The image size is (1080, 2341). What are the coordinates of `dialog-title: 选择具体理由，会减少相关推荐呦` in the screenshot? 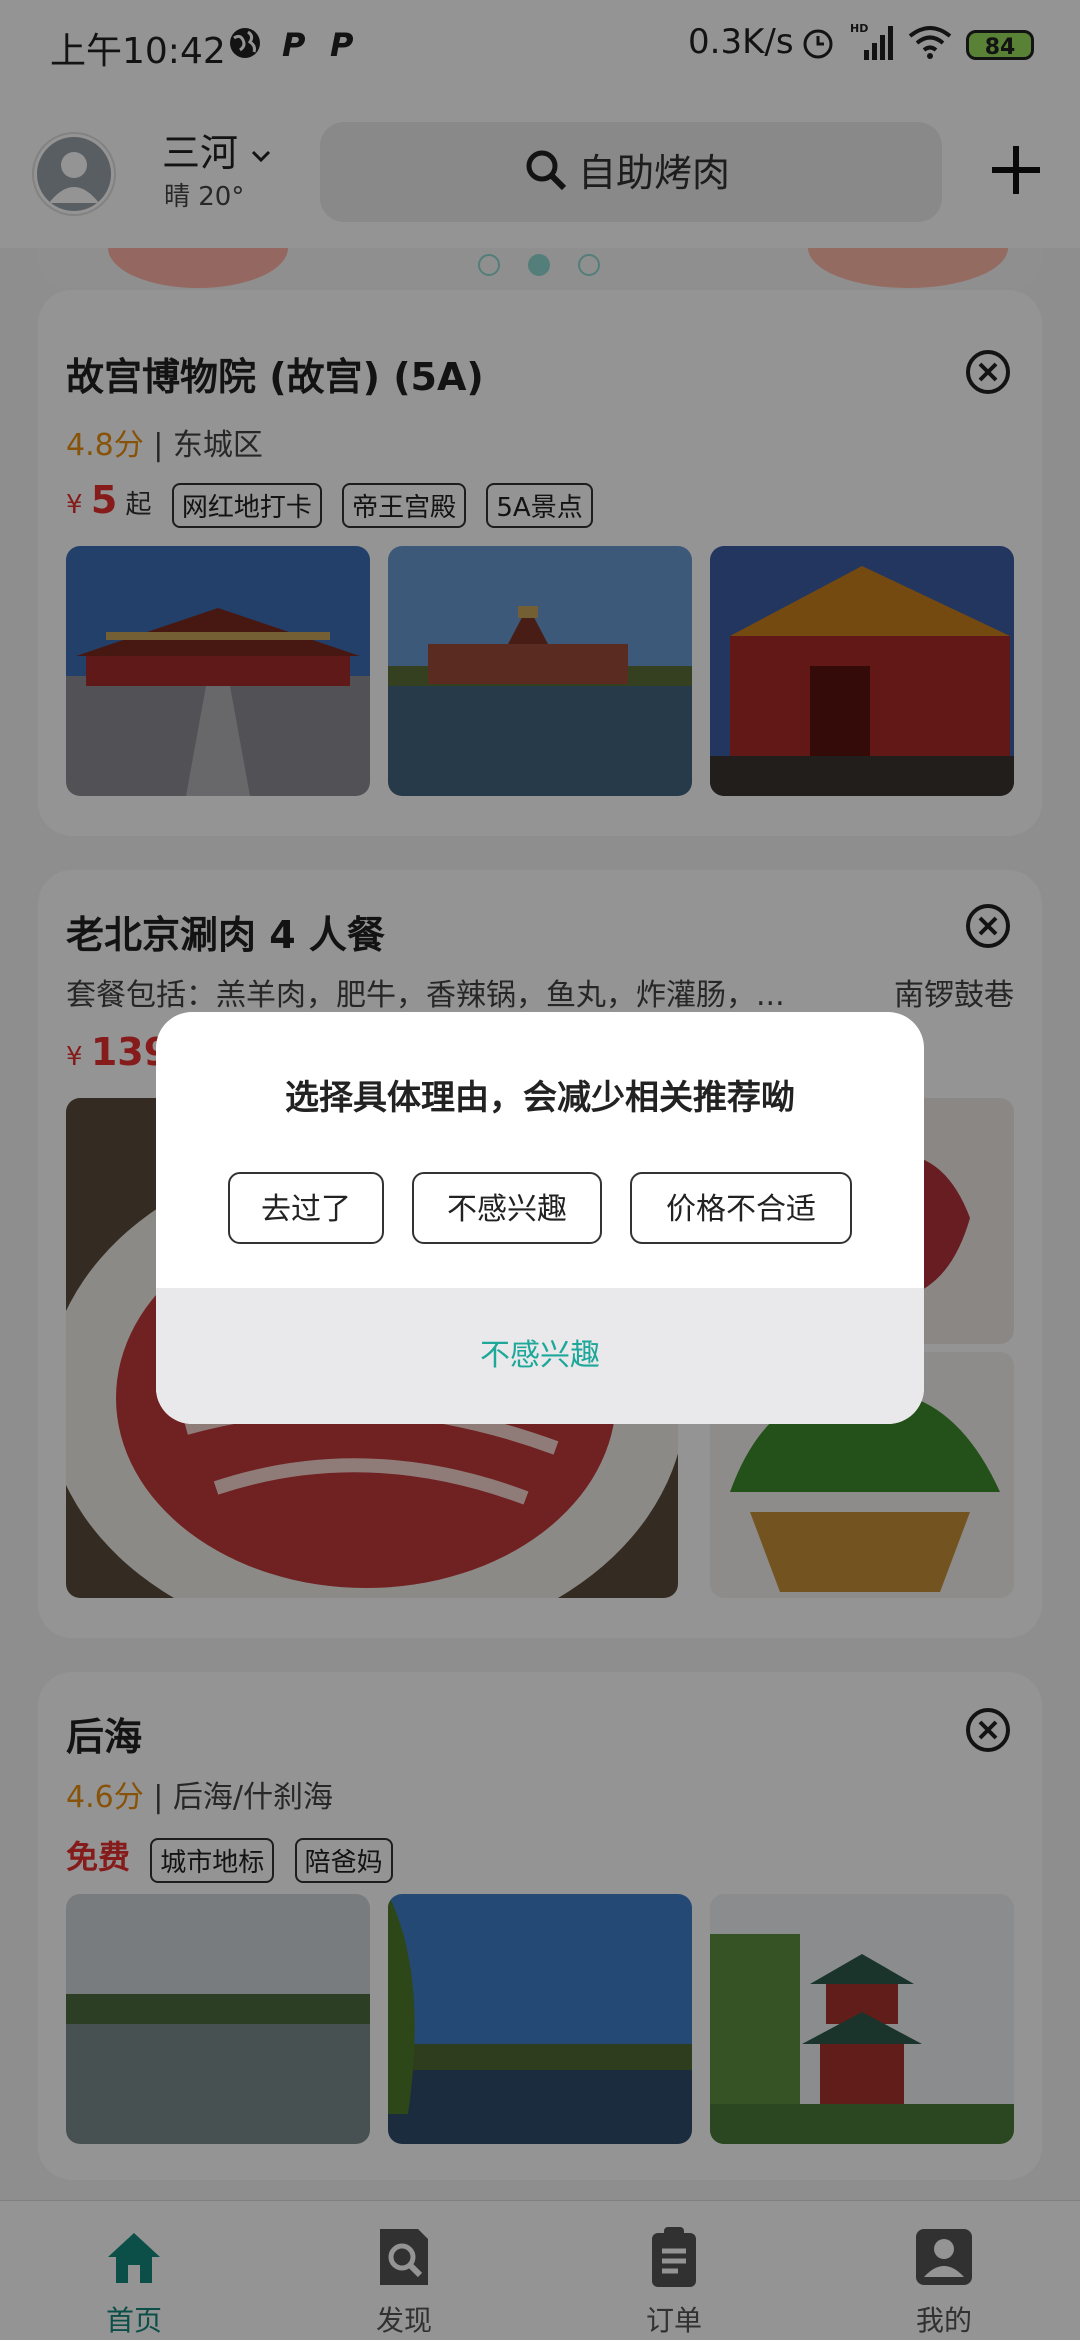 It's located at (540, 1098).